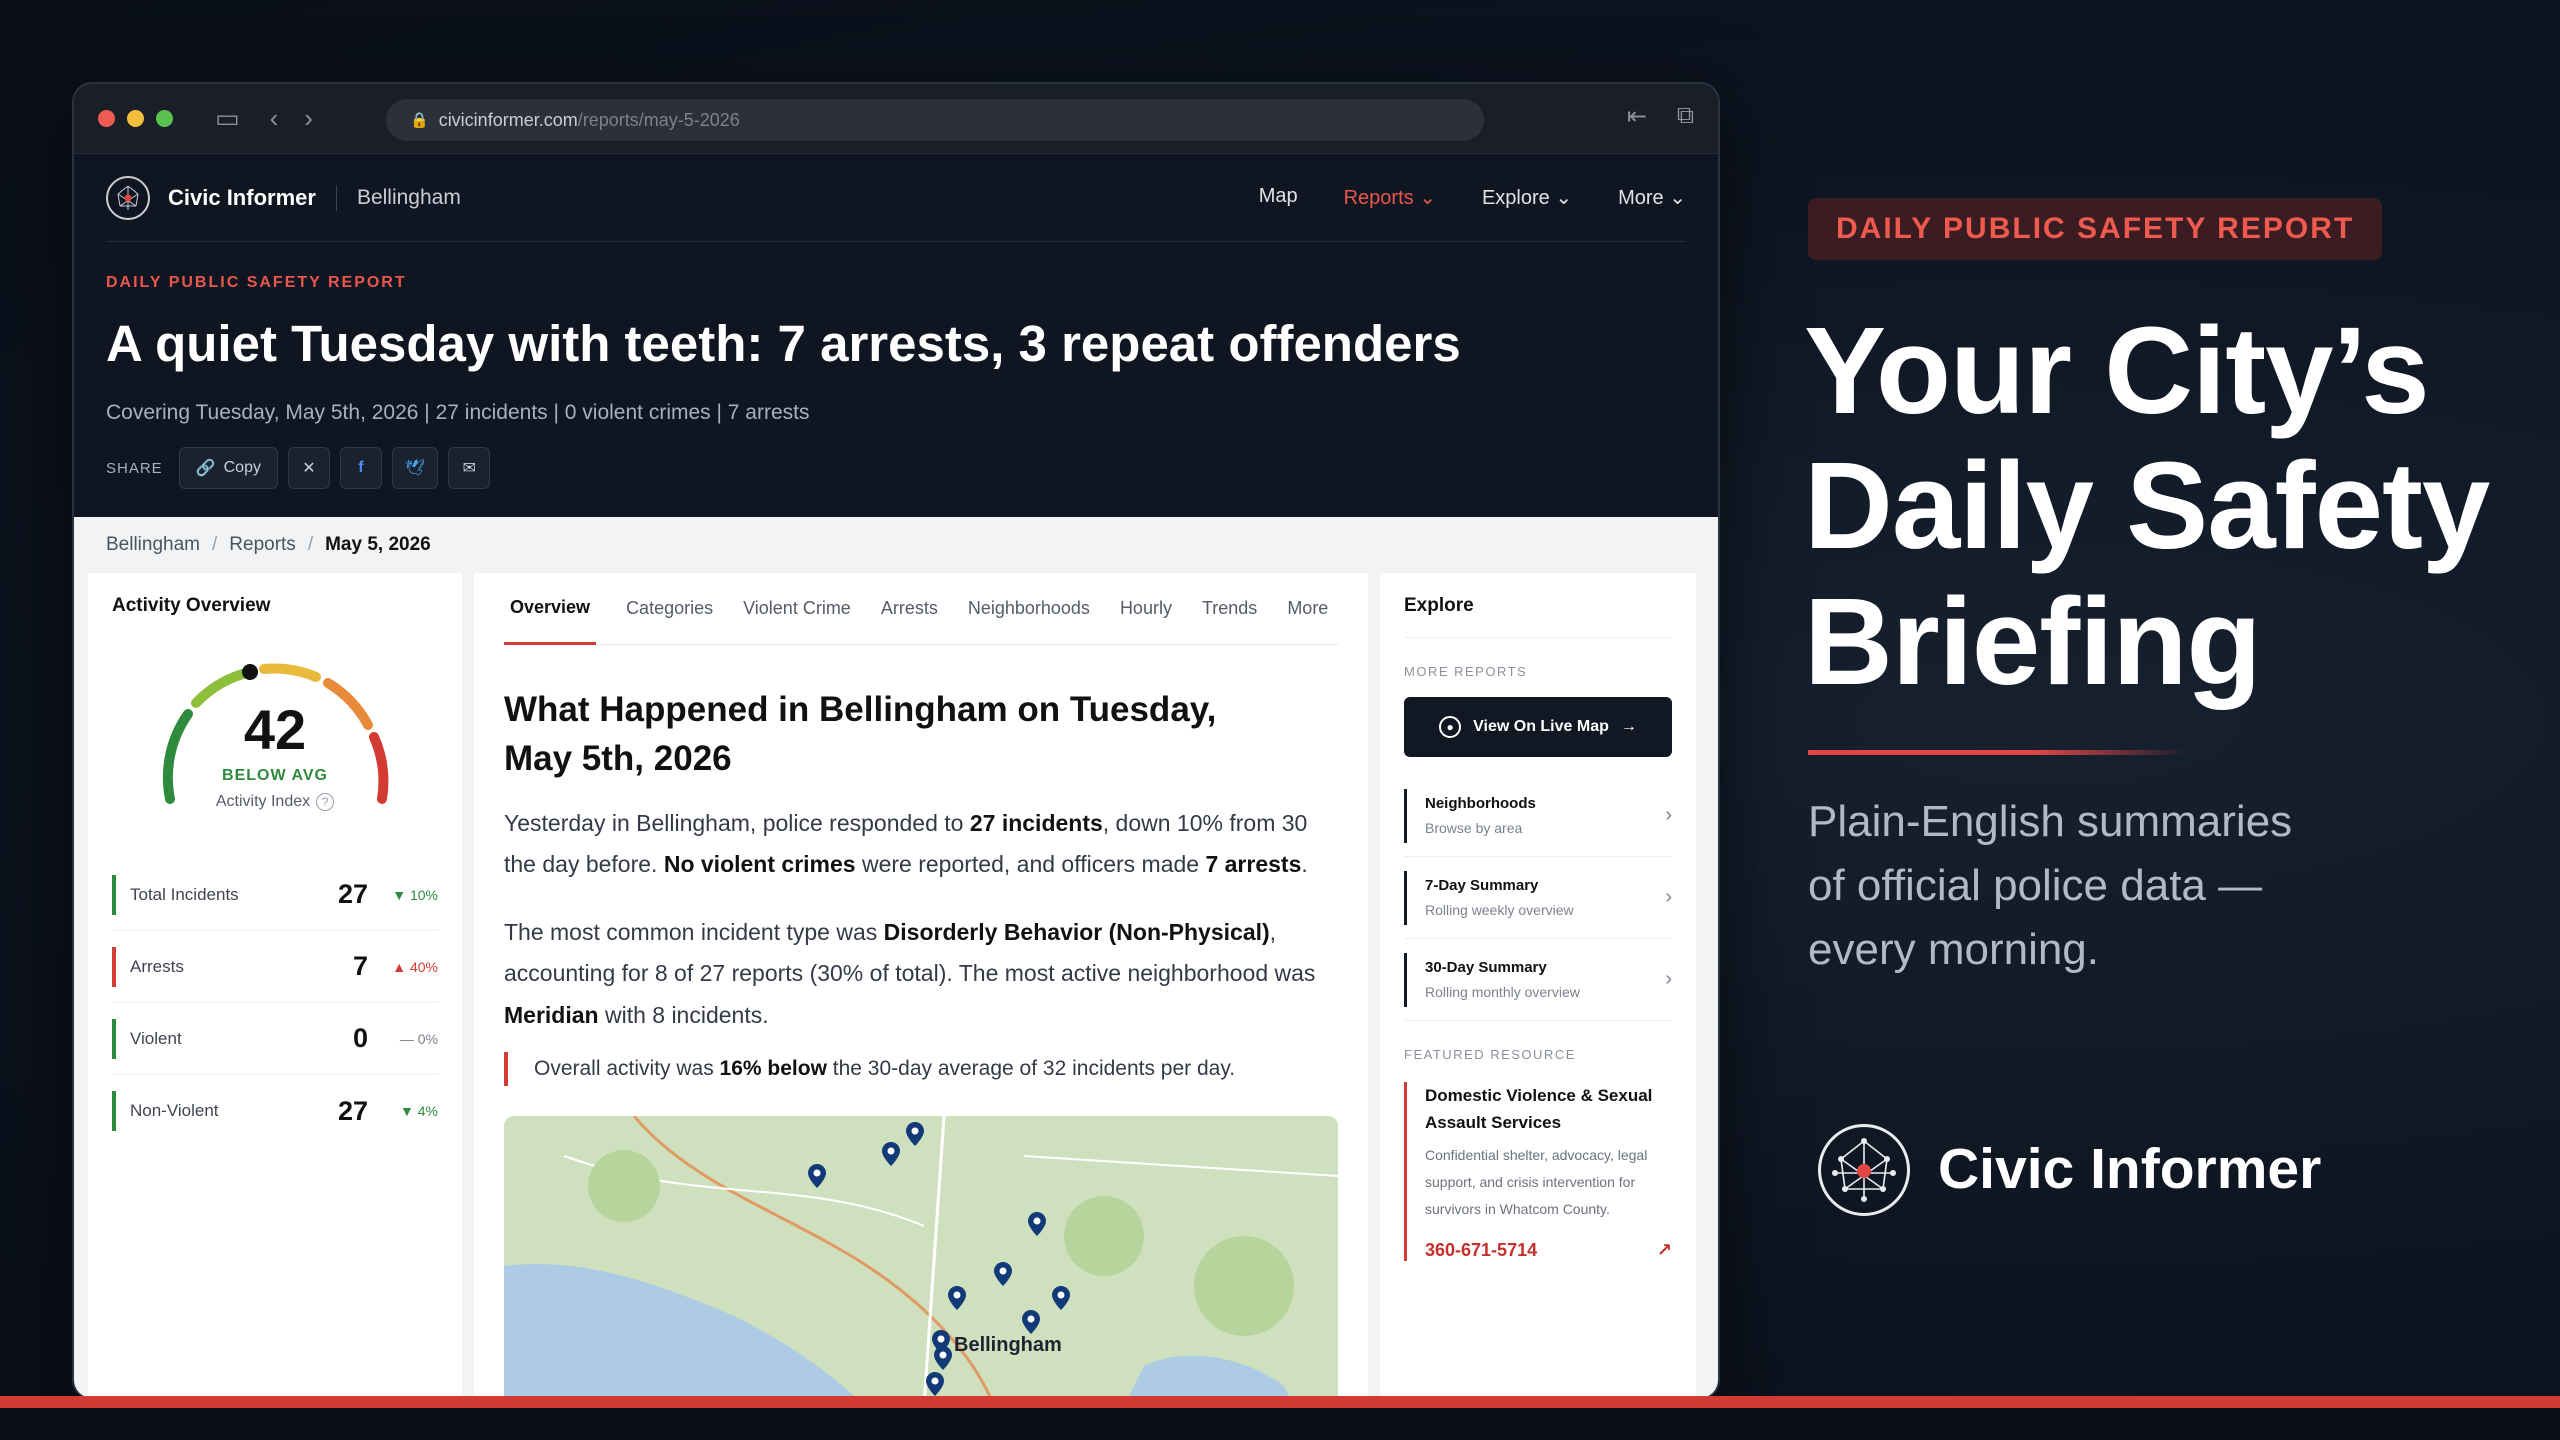  I want to click on activity-index-status: BELOW AVG, so click(275, 775).